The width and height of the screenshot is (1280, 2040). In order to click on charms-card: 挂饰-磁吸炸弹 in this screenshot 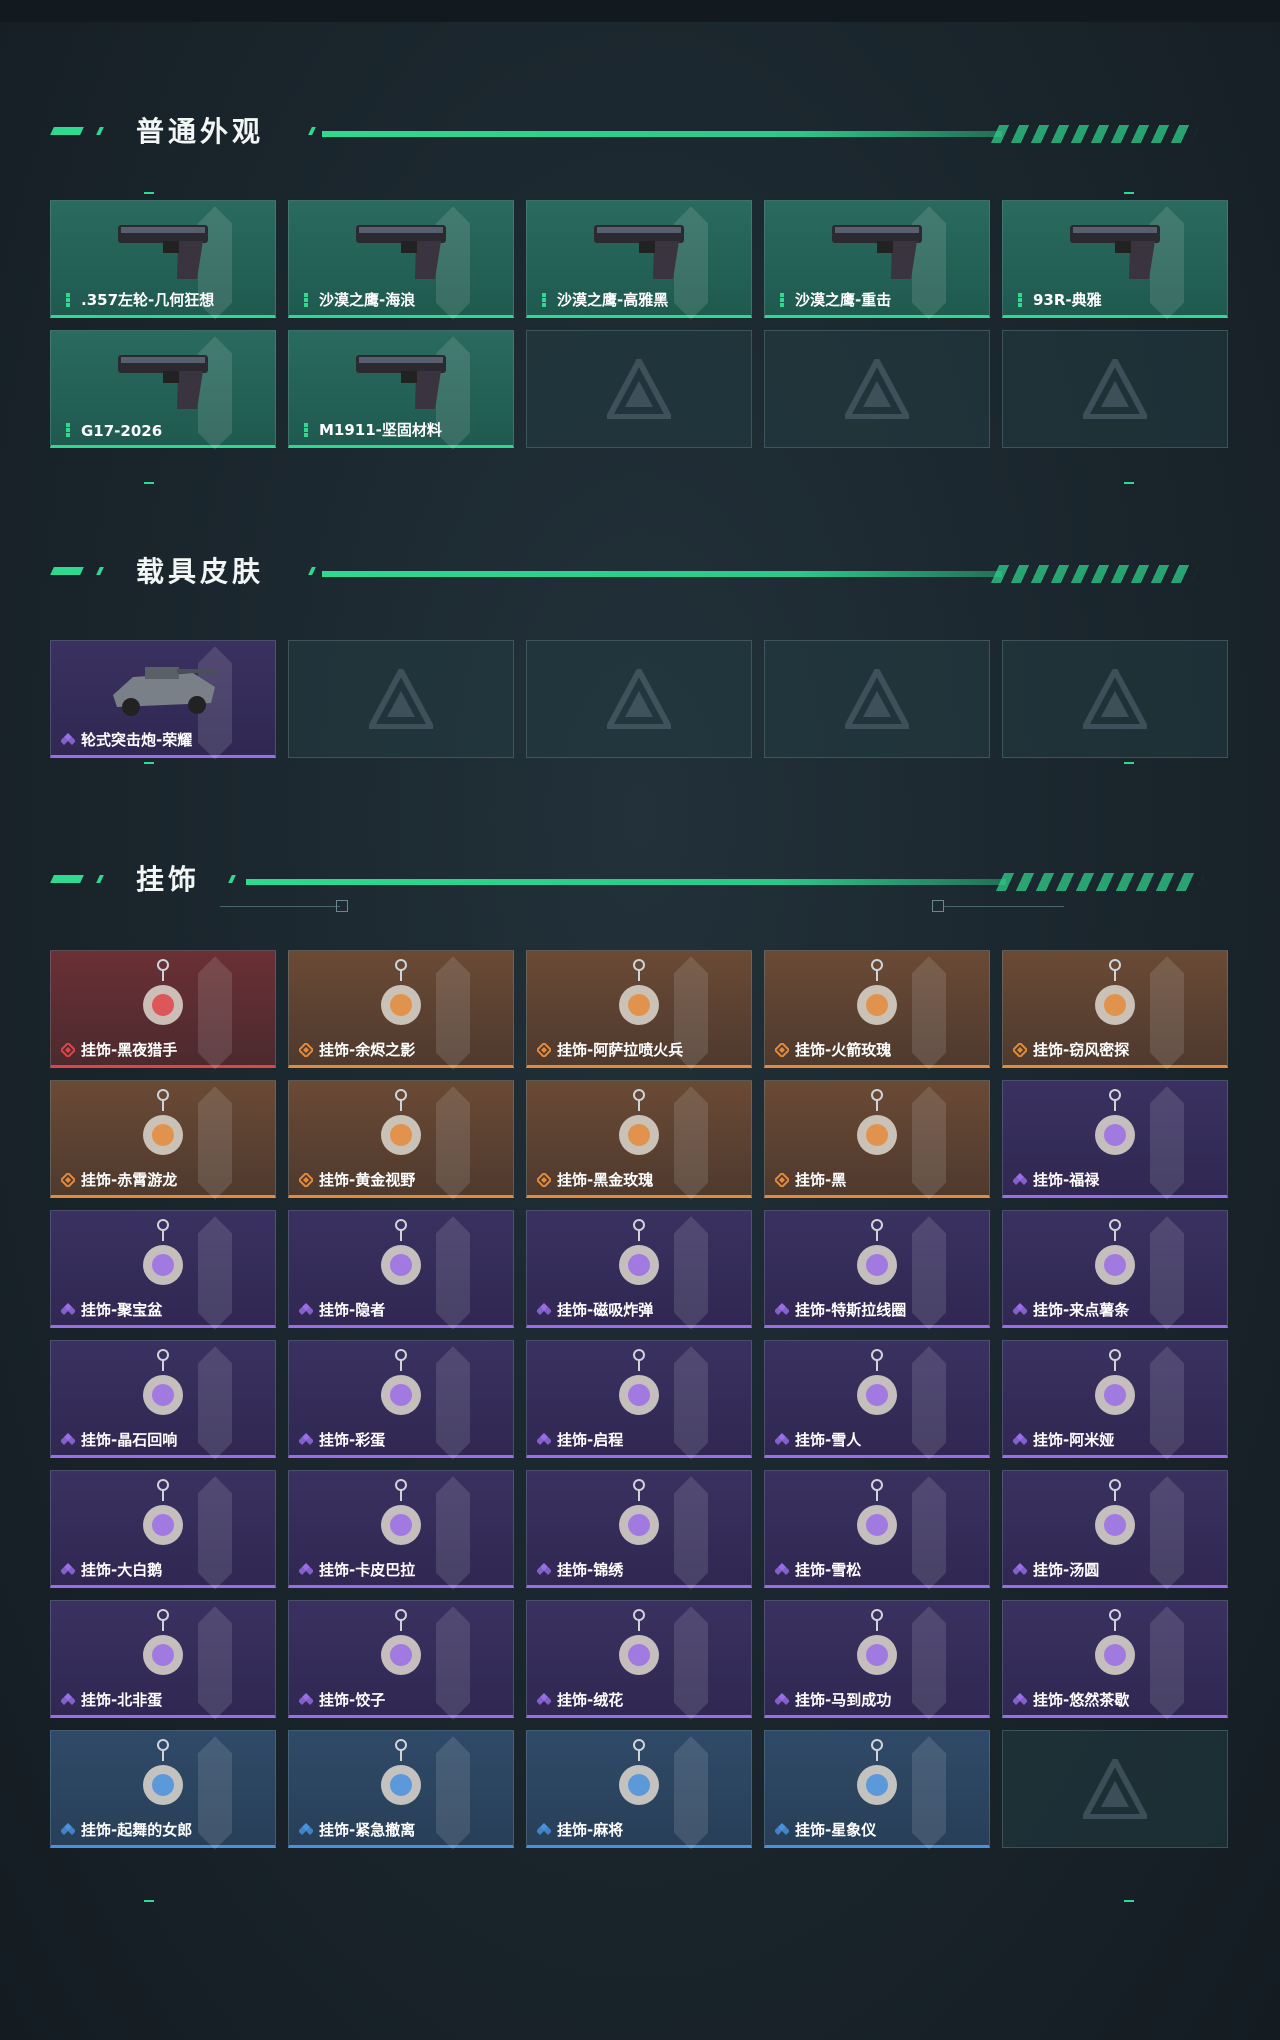, I will do `click(639, 1270)`.